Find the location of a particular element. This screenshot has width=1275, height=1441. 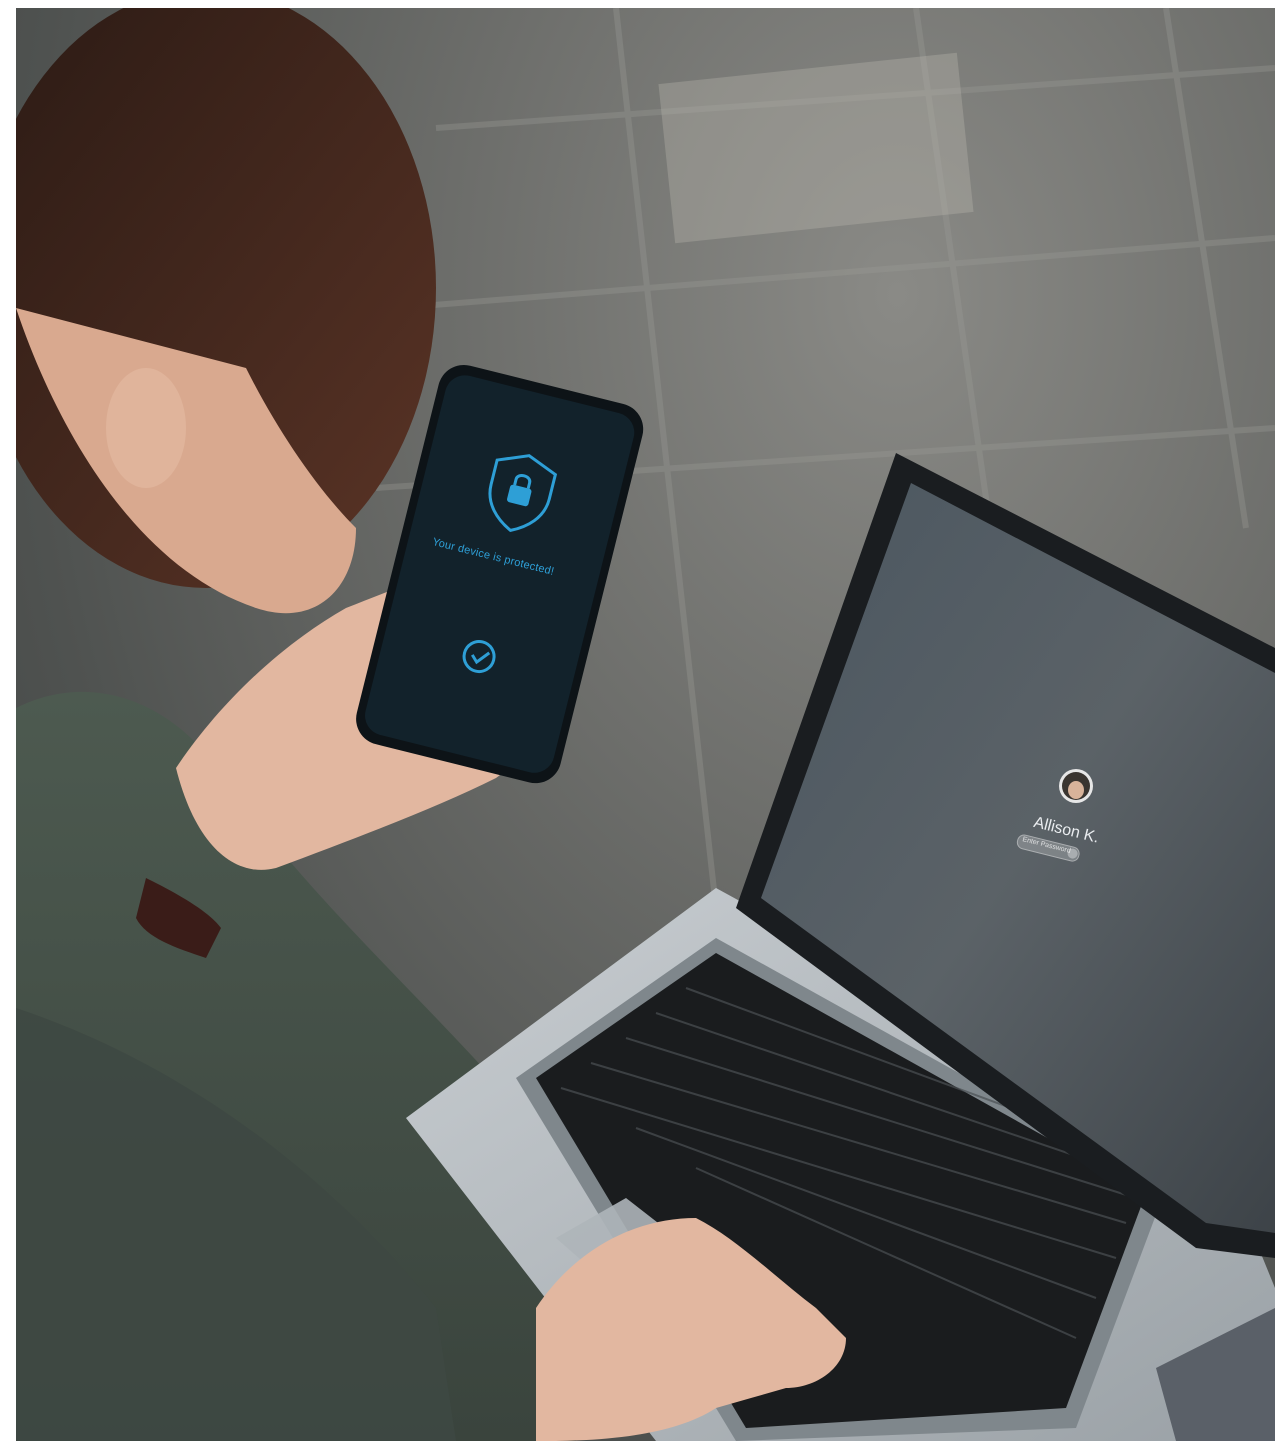

user-avatar-icon is located at coordinates (1076, 786).